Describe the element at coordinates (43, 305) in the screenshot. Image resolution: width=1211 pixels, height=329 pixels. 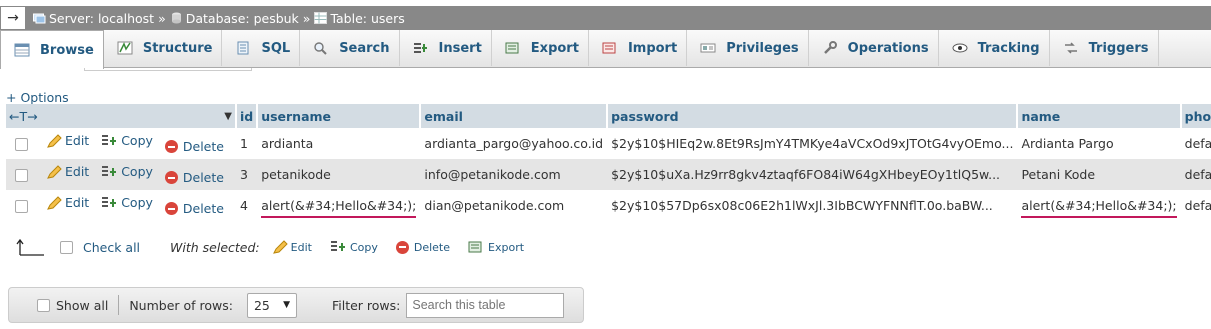
I see `show-all-checkbox` at that location.